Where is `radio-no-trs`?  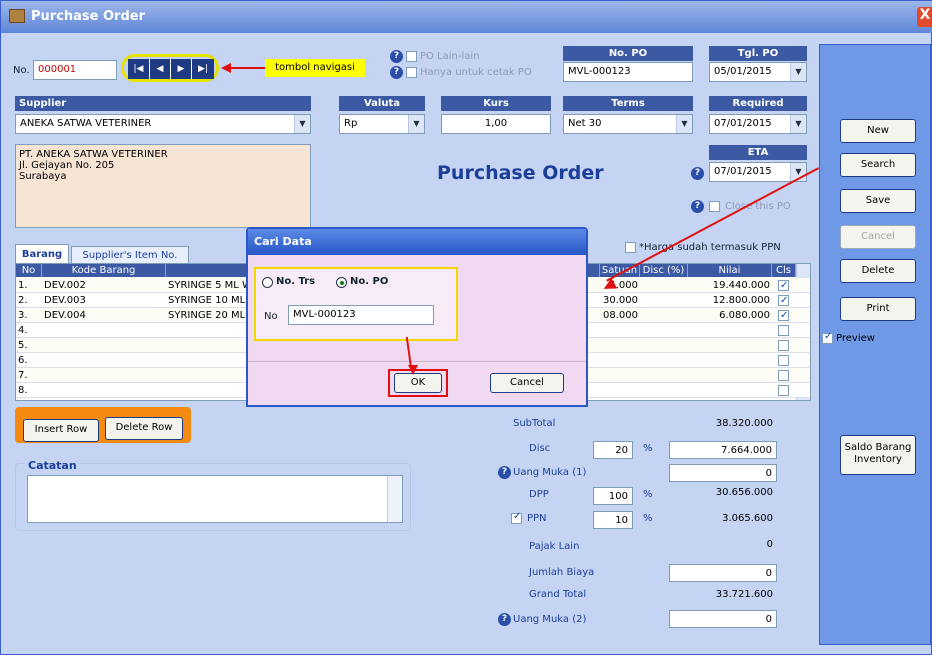
radio-no-trs is located at coordinates (267, 282).